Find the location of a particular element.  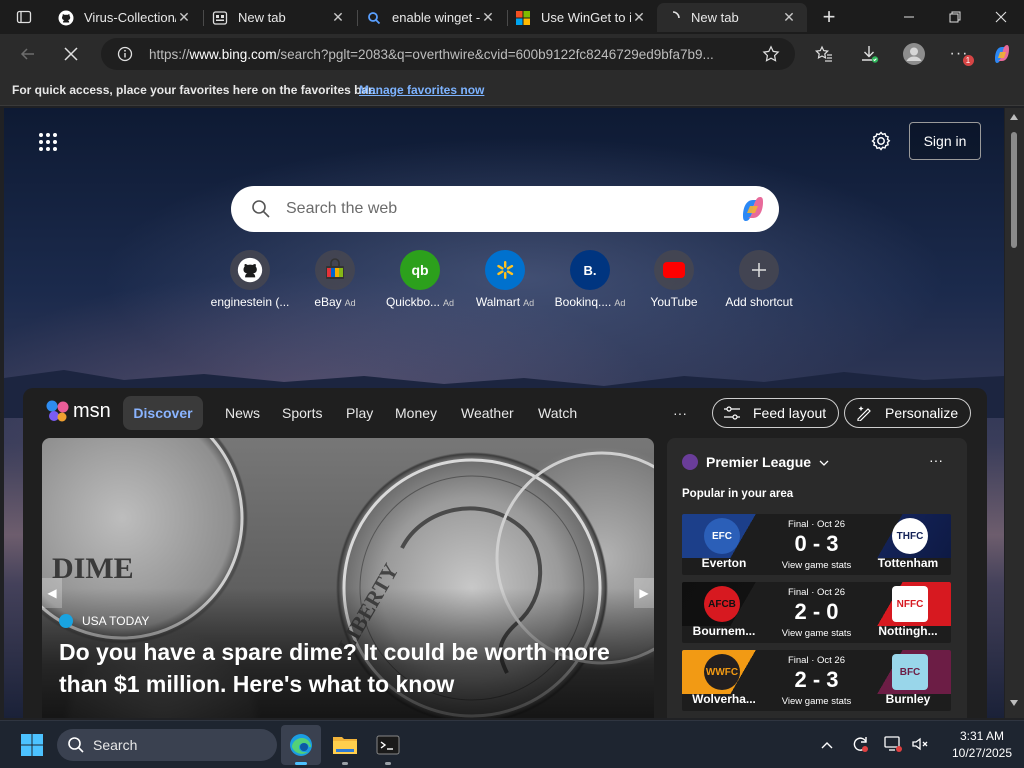

premier-league-lion-icon is located at coordinates (690, 462).